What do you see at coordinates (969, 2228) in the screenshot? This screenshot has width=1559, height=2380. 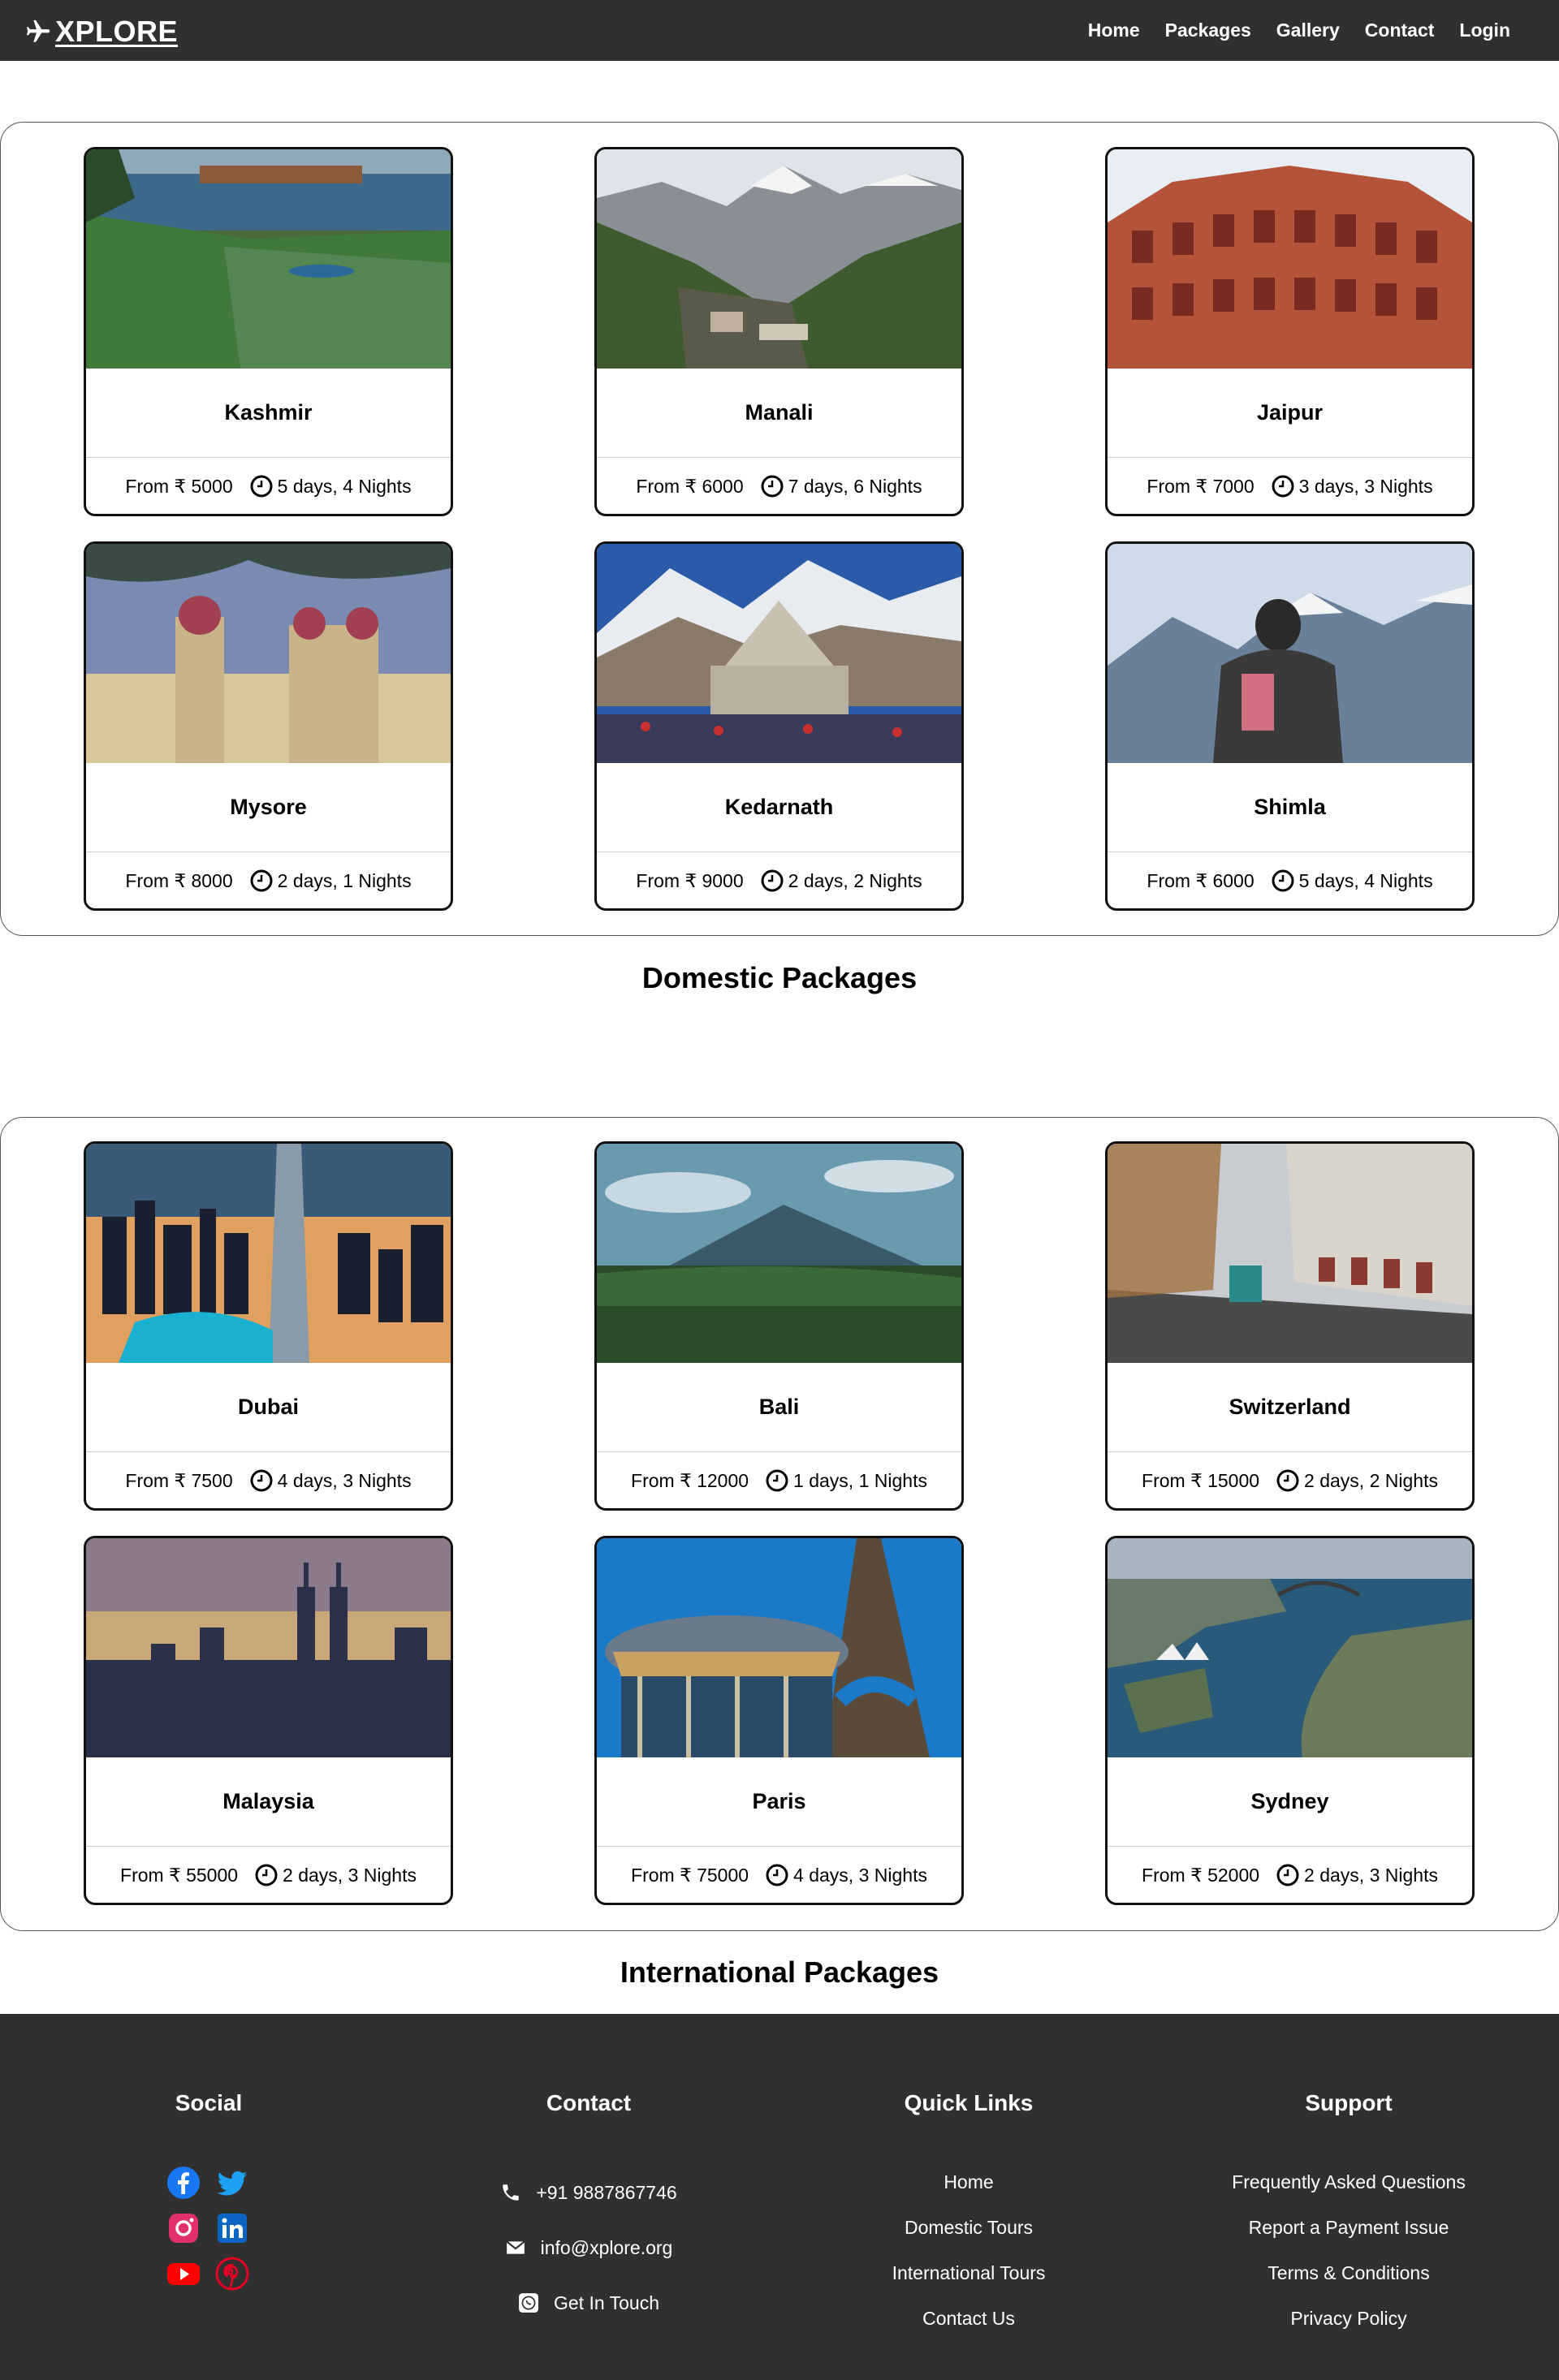 I see `quick-link-domestic-tours: Domestic Tours` at bounding box center [969, 2228].